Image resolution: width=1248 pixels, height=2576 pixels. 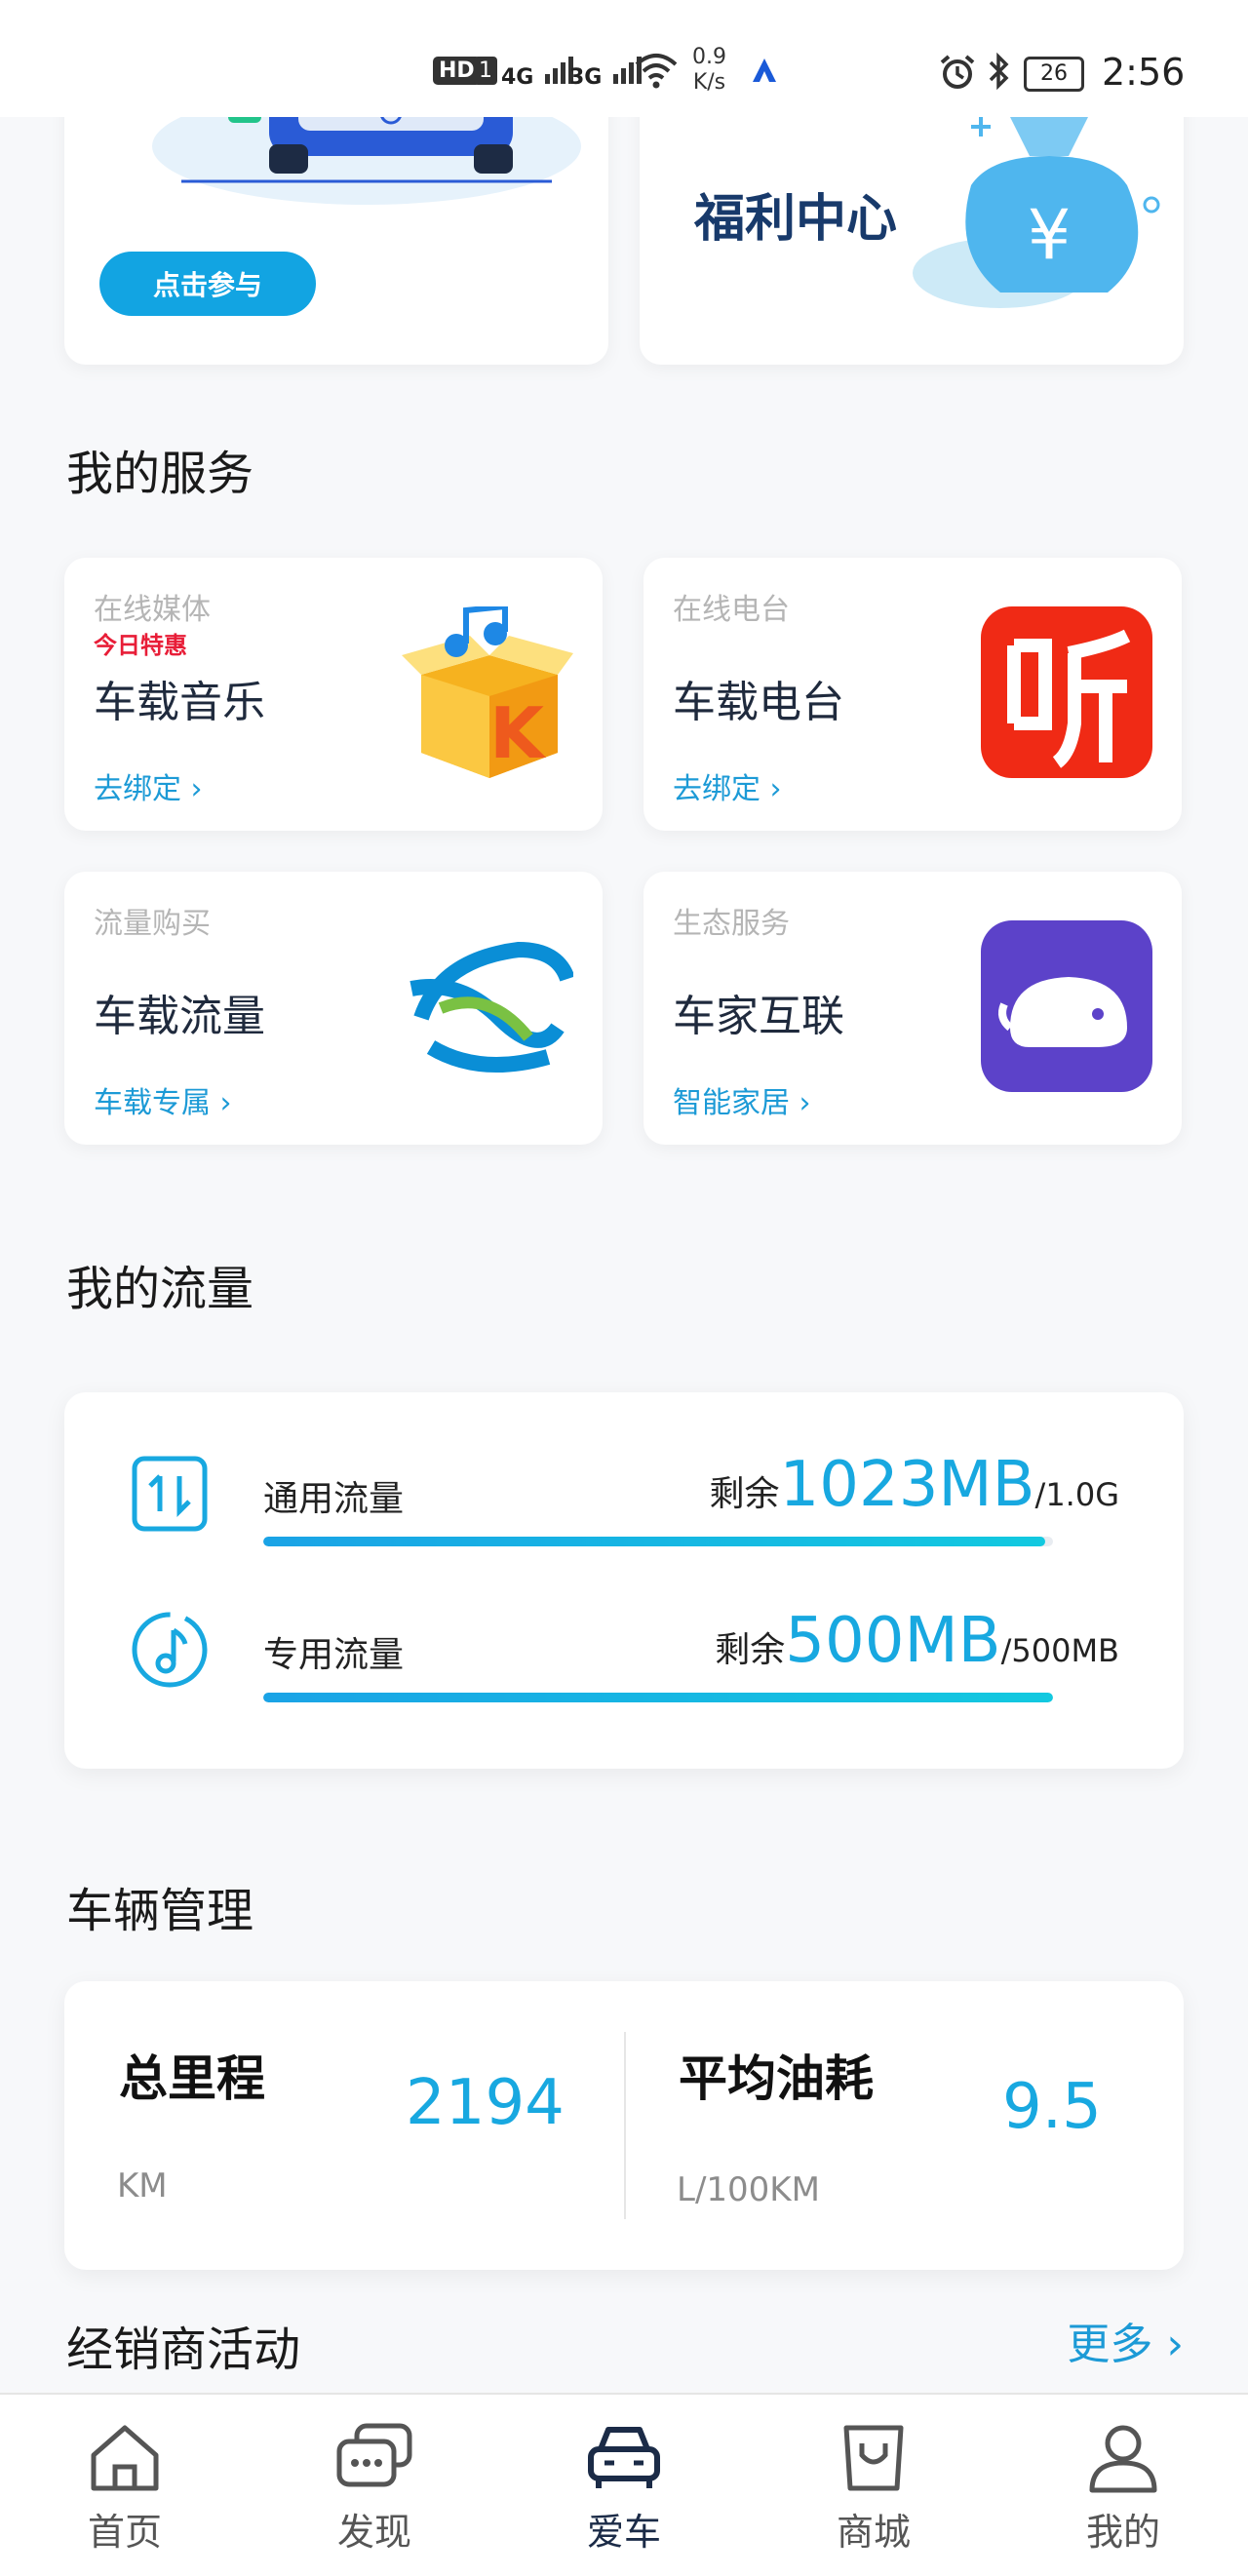 What do you see at coordinates (748, 2189) in the screenshot?
I see `fuel-unit: L/100KM` at bounding box center [748, 2189].